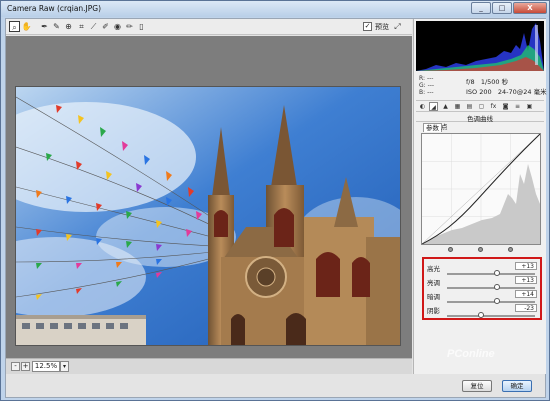 This screenshot has width=550, height=401. I want to click on zoom-out-button: -, so click(15, 366).